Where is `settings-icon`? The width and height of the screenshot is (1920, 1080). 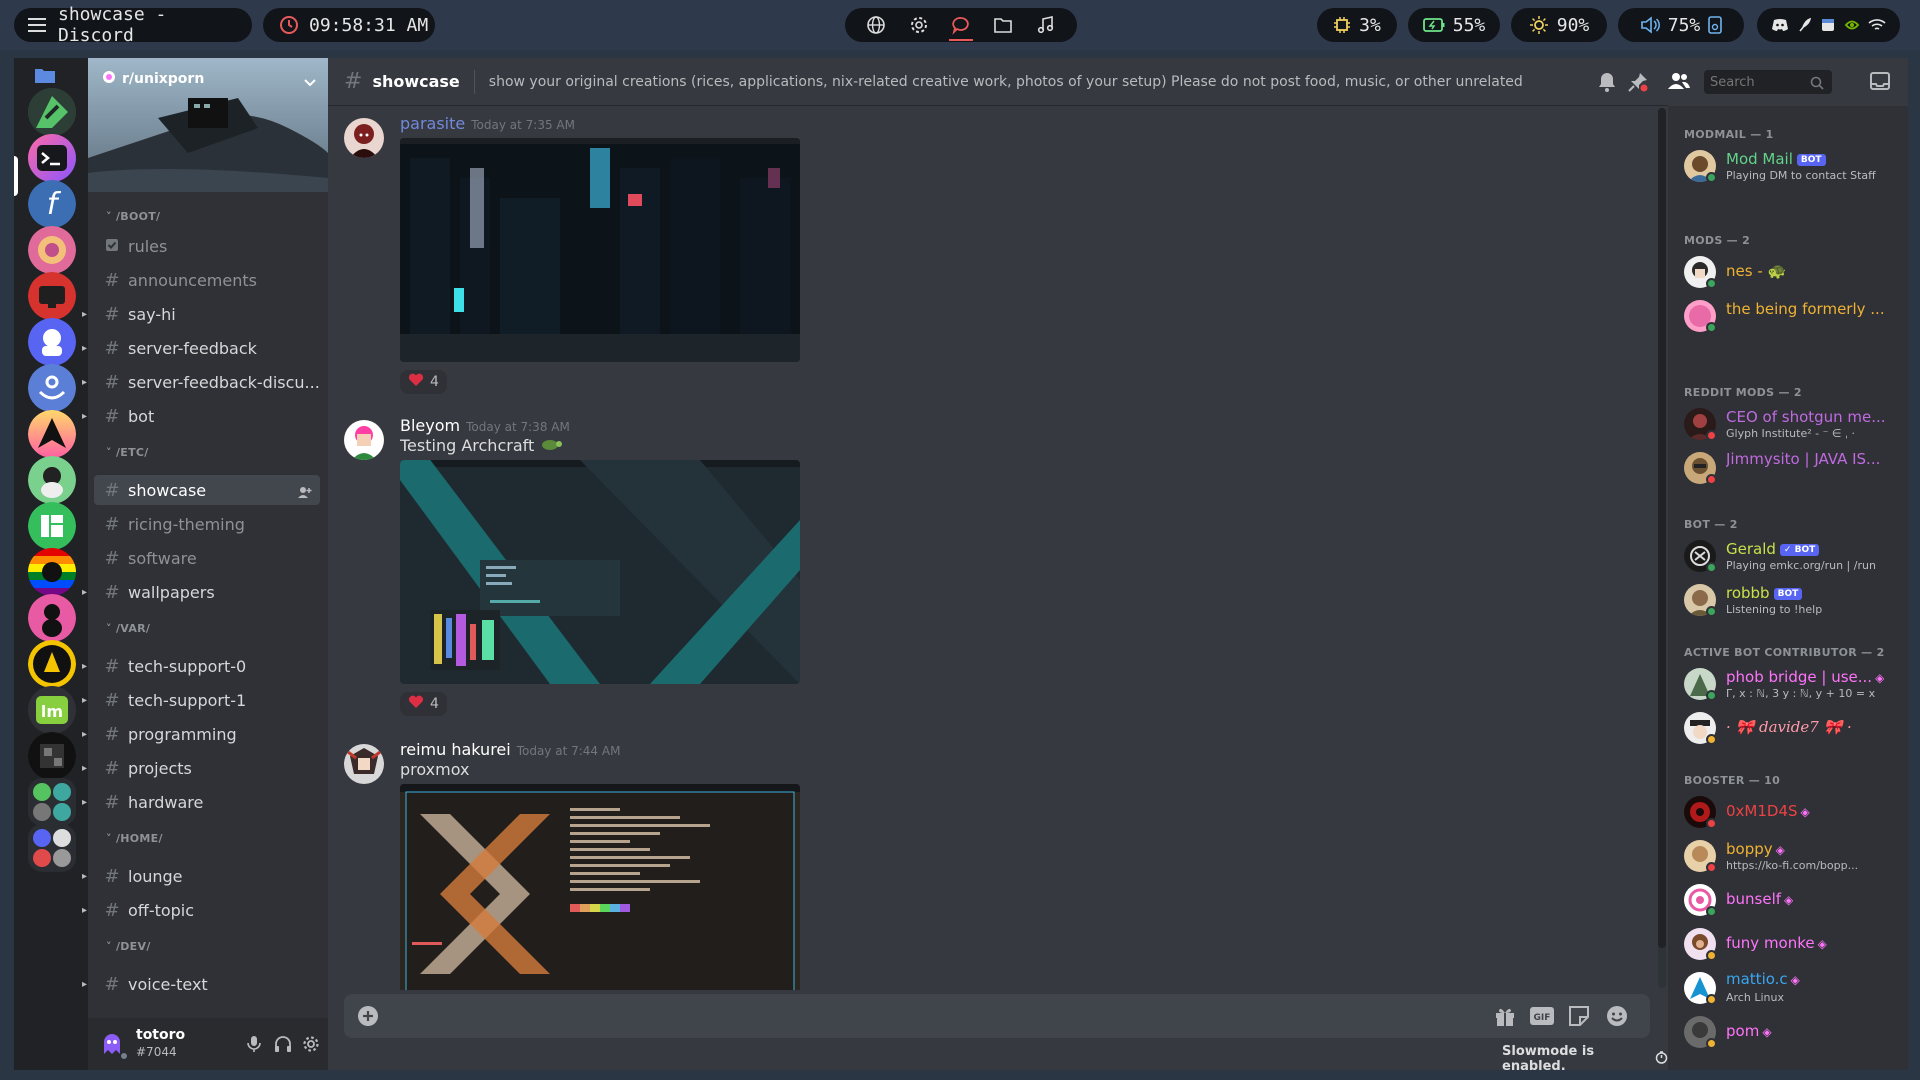
settings-icon is located at coordinates (919, 25).